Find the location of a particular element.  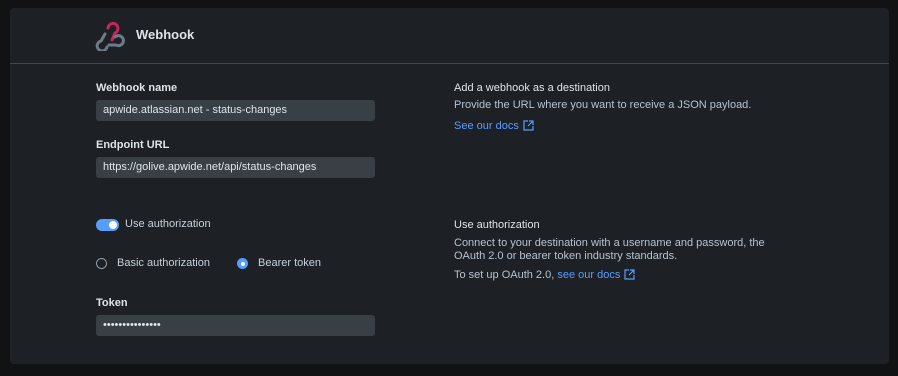

bearer-token-label: Bearer token is located at coordinates (289, 263).